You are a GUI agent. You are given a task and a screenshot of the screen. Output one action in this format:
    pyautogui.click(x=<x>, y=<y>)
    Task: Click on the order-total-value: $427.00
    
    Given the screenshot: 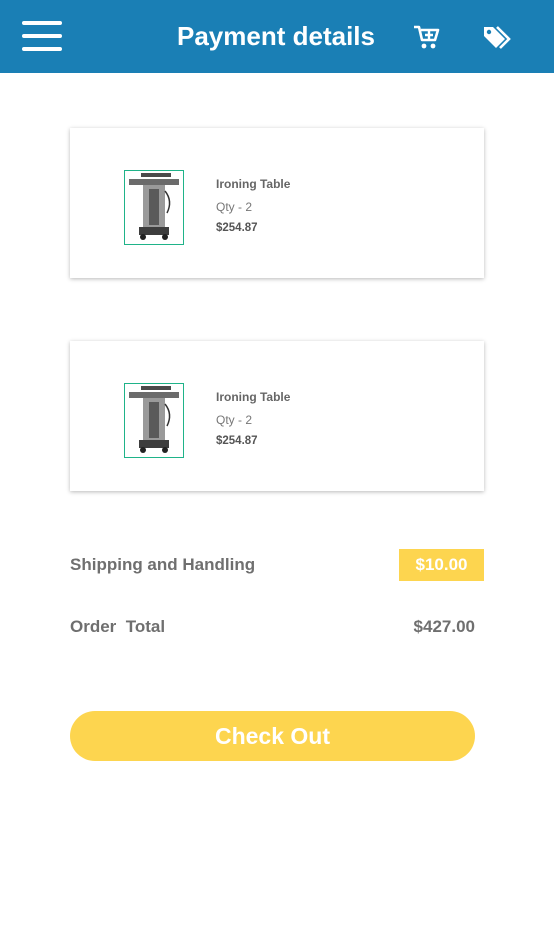 What is the action you would take?
    pyautogui.click(x=444, y=626)
    